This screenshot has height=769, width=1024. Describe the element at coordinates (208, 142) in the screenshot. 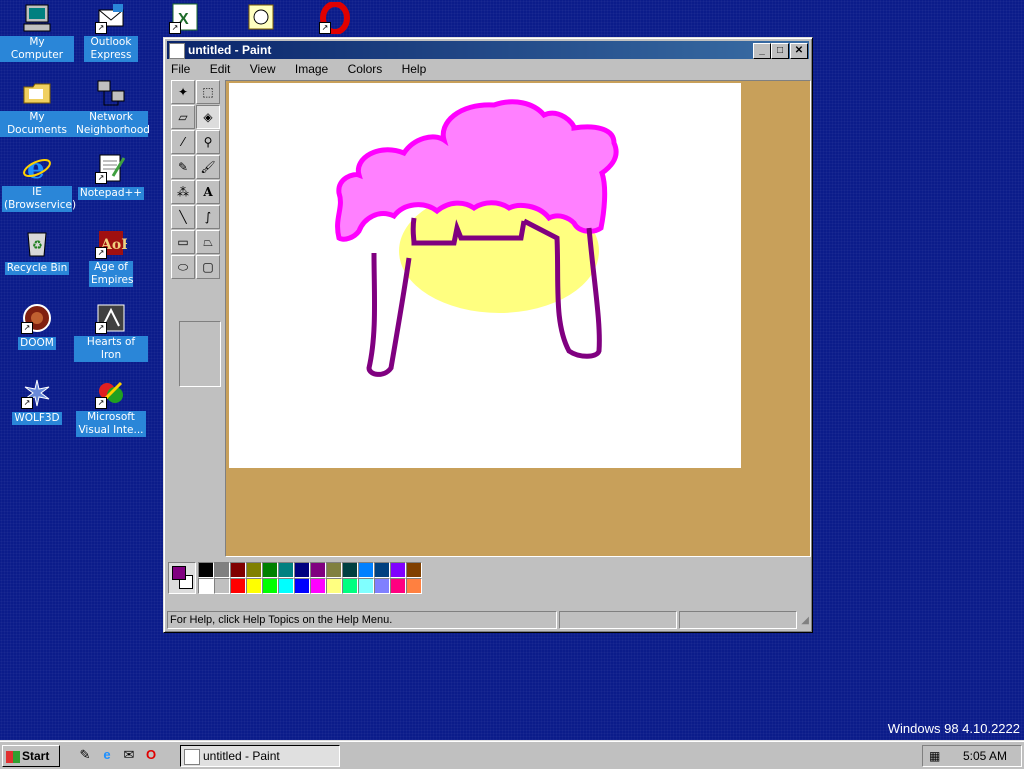

I see `magnifier-tool: ⚲` at that location.